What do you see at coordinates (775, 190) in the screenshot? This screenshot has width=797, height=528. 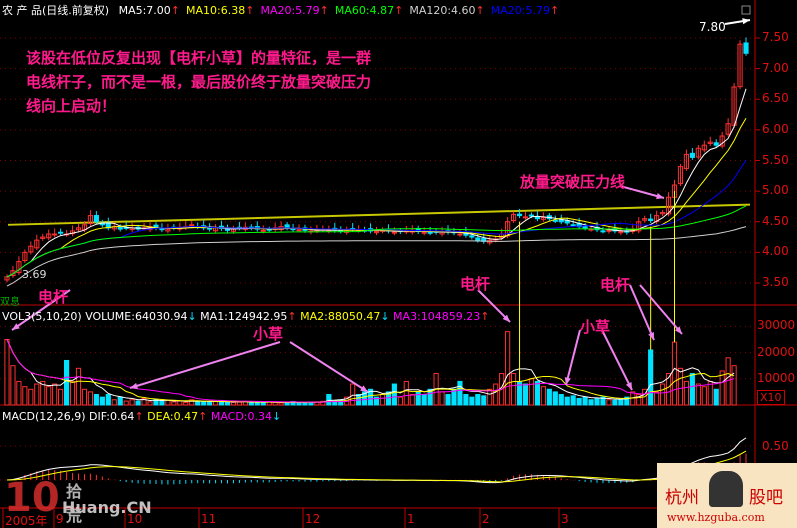 I see `price-tick: 5.00` at bounding box center [775, 190].